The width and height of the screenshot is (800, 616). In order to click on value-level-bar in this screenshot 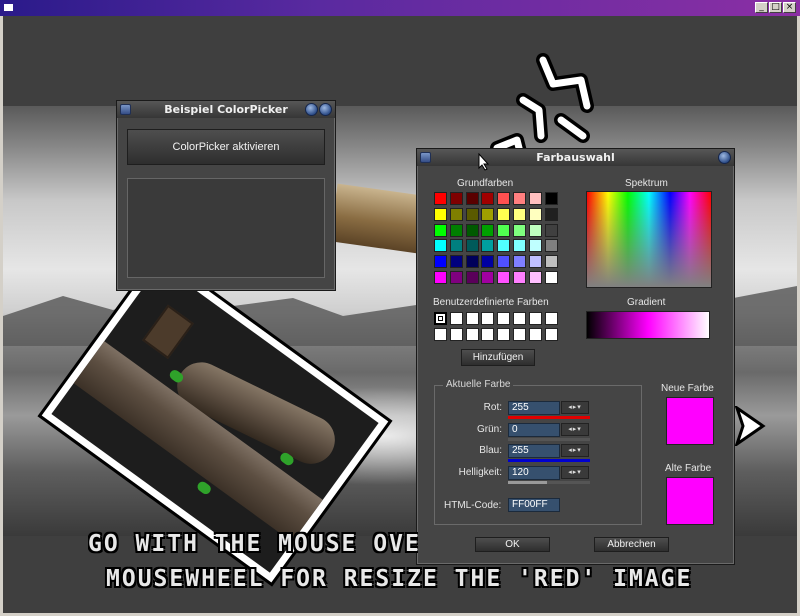, I will do `click(549, 417)`.